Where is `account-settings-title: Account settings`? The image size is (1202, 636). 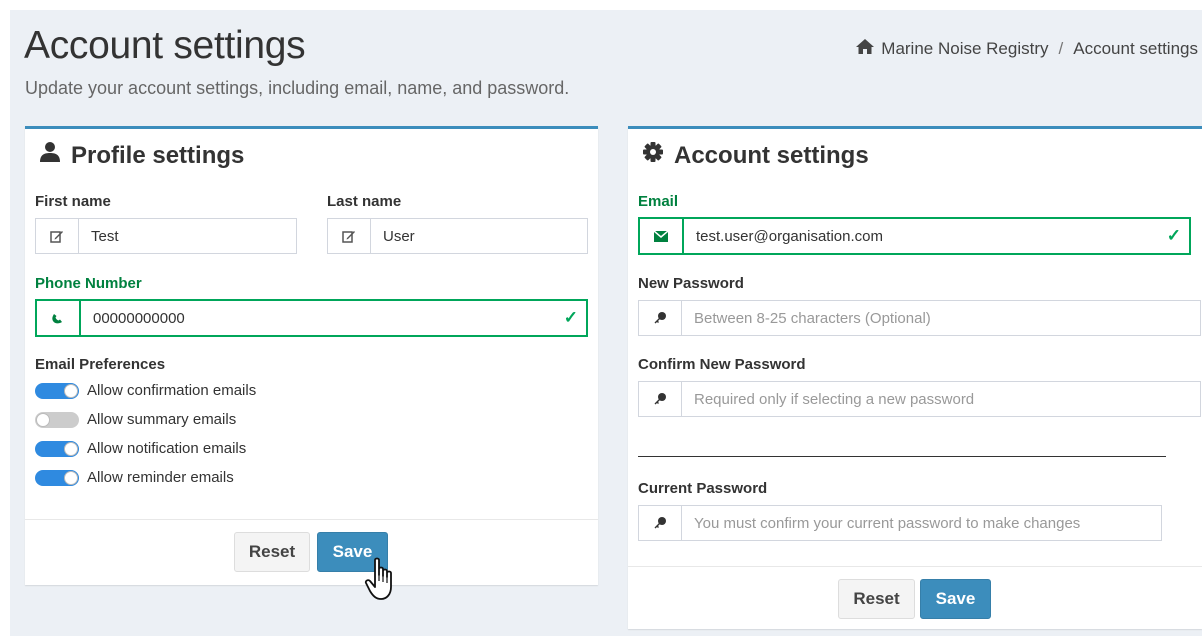 account-settings-title: Account settings is located at coordinates (755, 155).